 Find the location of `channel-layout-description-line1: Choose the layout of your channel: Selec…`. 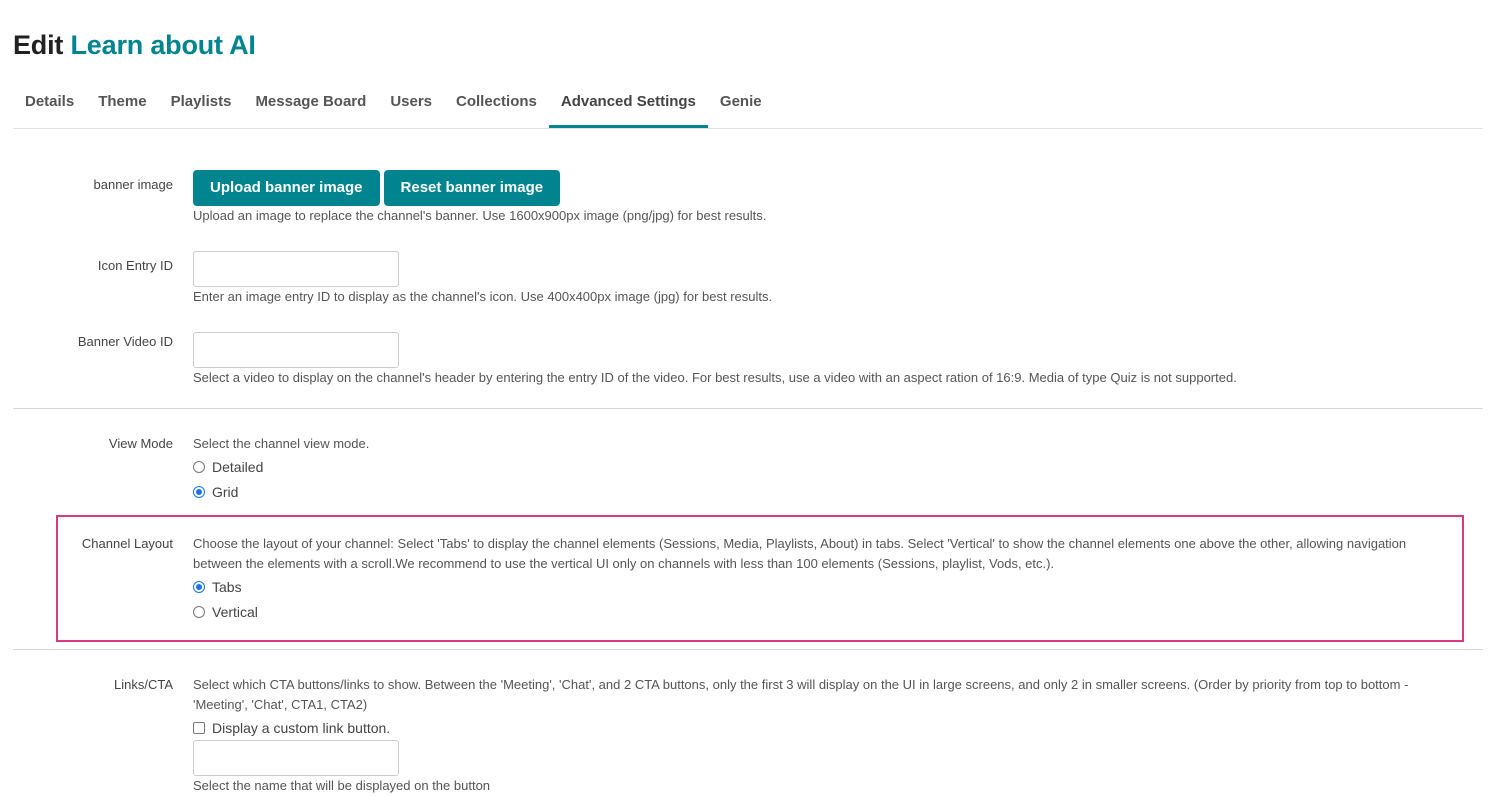

channel-layout-description-line1: Choose the layout of your channel: Selec… is located at coordinates (800, 543).